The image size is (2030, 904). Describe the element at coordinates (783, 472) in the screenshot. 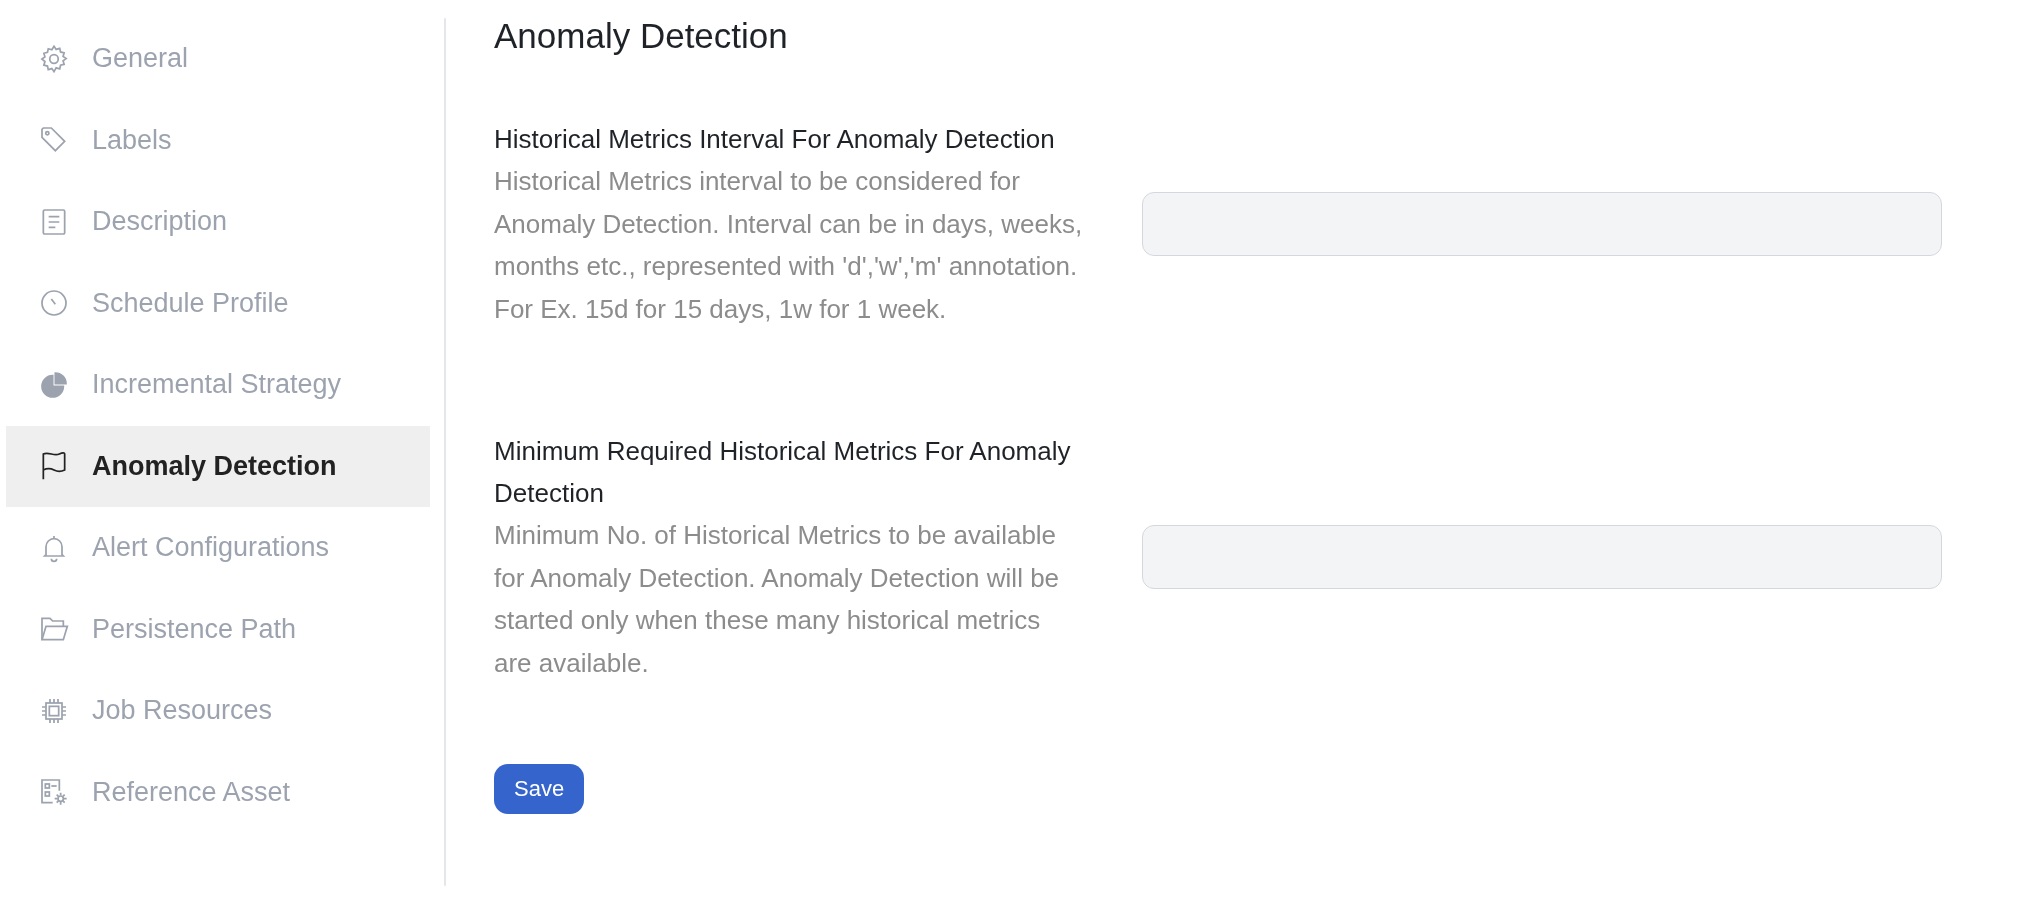

I see `setting-label: Minimum Required Historical Metrics For Anomaly Detection` at that location.